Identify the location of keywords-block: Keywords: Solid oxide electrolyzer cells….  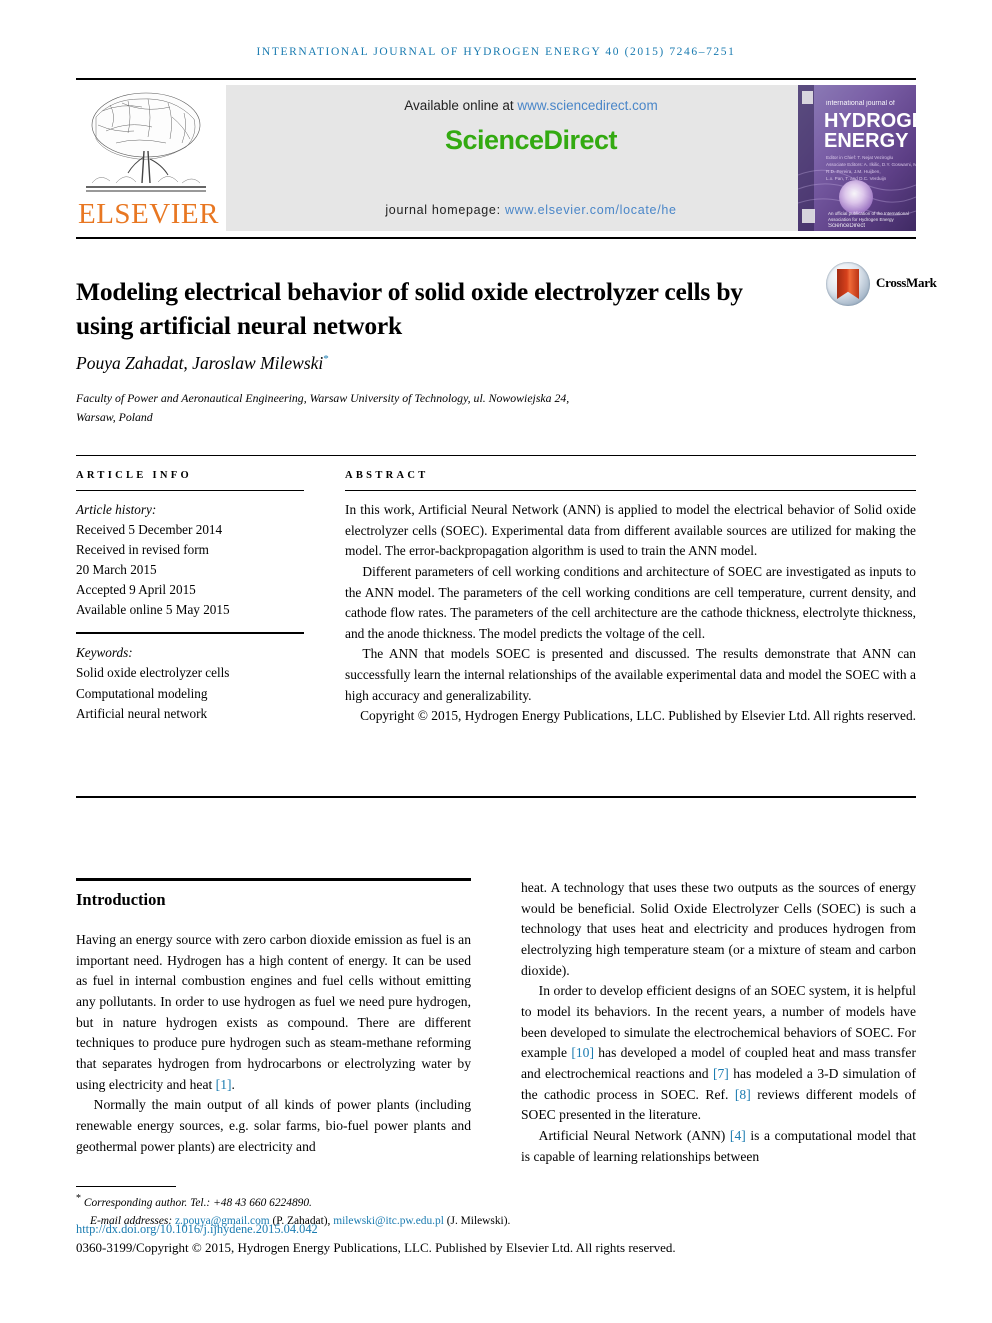
(190, 678).